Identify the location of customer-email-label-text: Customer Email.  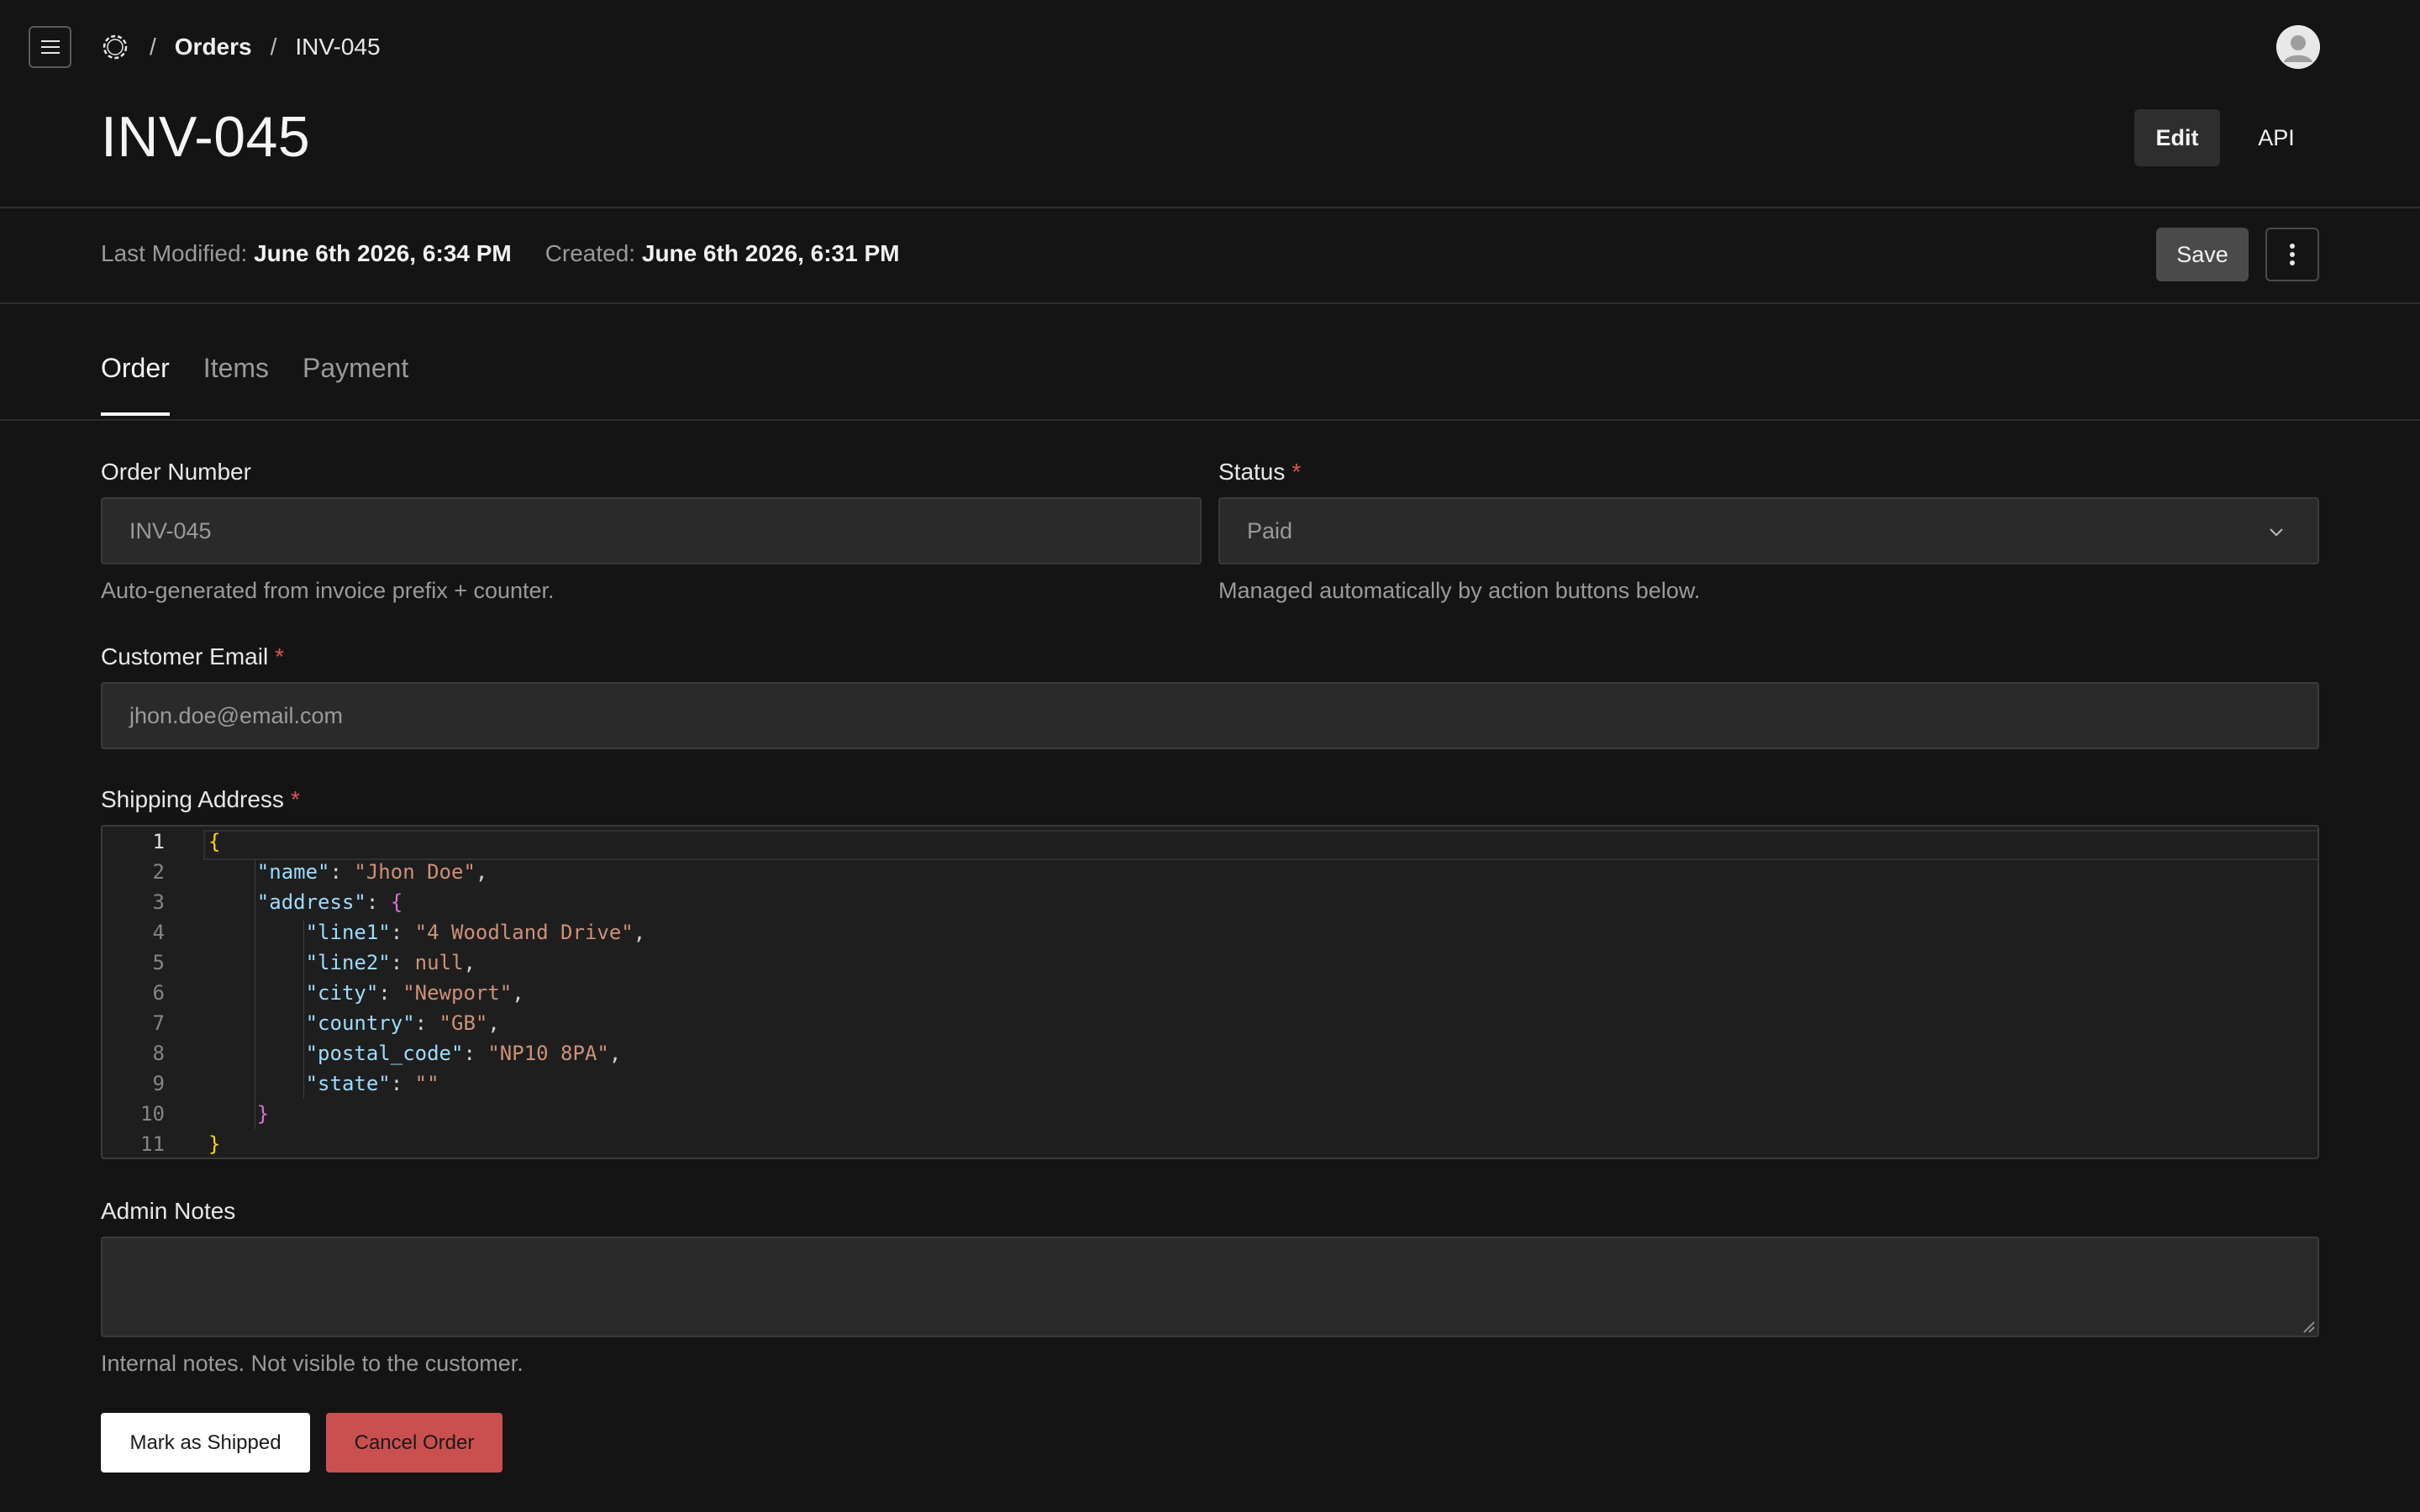
(185, 656).